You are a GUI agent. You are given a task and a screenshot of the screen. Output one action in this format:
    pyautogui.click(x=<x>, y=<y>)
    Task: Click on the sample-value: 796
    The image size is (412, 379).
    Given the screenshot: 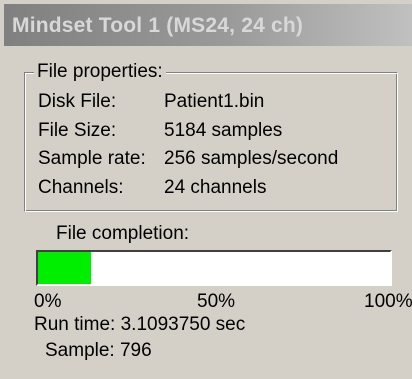 What is the action you would take?
    pyautogui.click(x=135, y=350)
    